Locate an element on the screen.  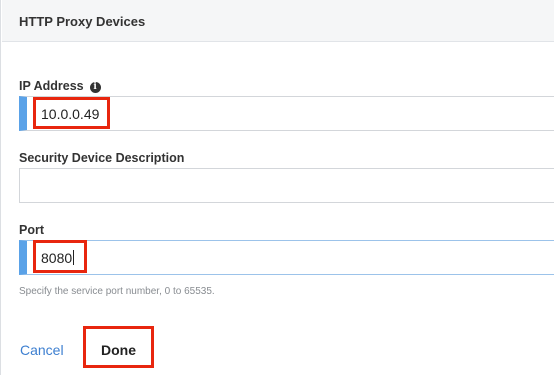
port-label: Port is located at coordinates (31, 230).